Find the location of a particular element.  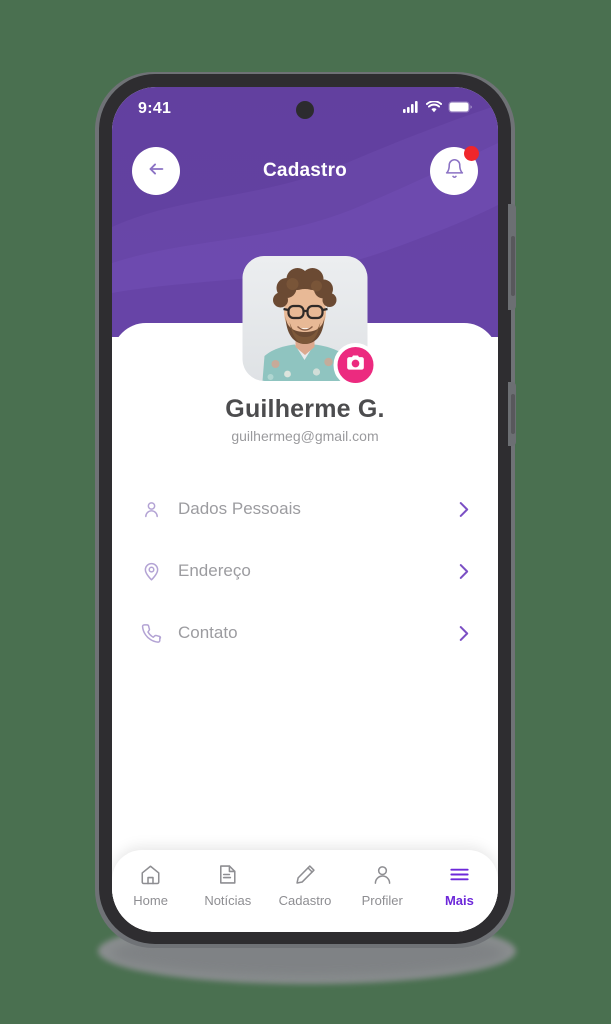

location-pin-icon is located at coordinates (151, 571).